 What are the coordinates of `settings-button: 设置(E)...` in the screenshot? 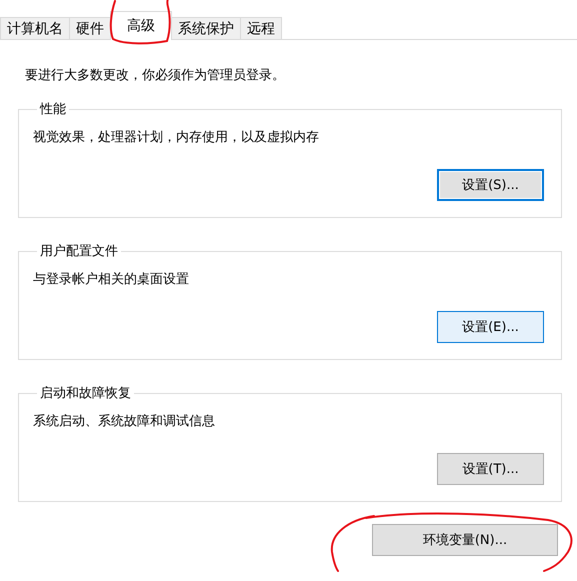 It's located at (490, 327).